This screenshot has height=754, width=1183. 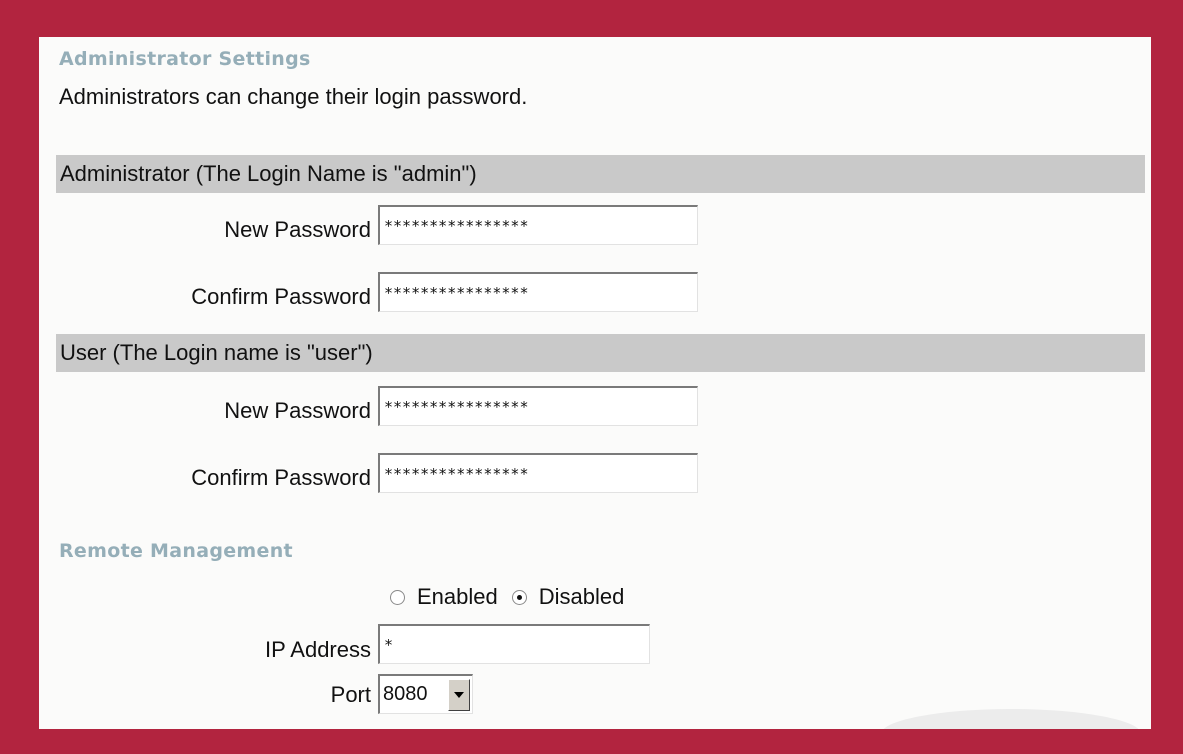 I want to click on user-new-password-label: New Password, so click(x=297, y=410).